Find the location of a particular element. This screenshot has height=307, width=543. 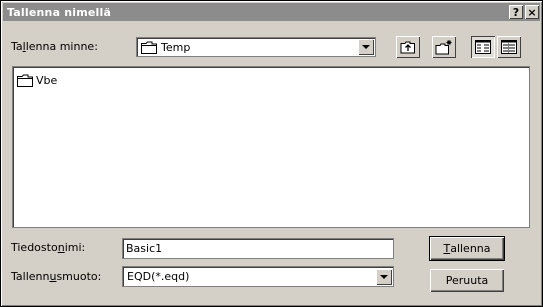

list-view-button is located at coordinates (483, 47).